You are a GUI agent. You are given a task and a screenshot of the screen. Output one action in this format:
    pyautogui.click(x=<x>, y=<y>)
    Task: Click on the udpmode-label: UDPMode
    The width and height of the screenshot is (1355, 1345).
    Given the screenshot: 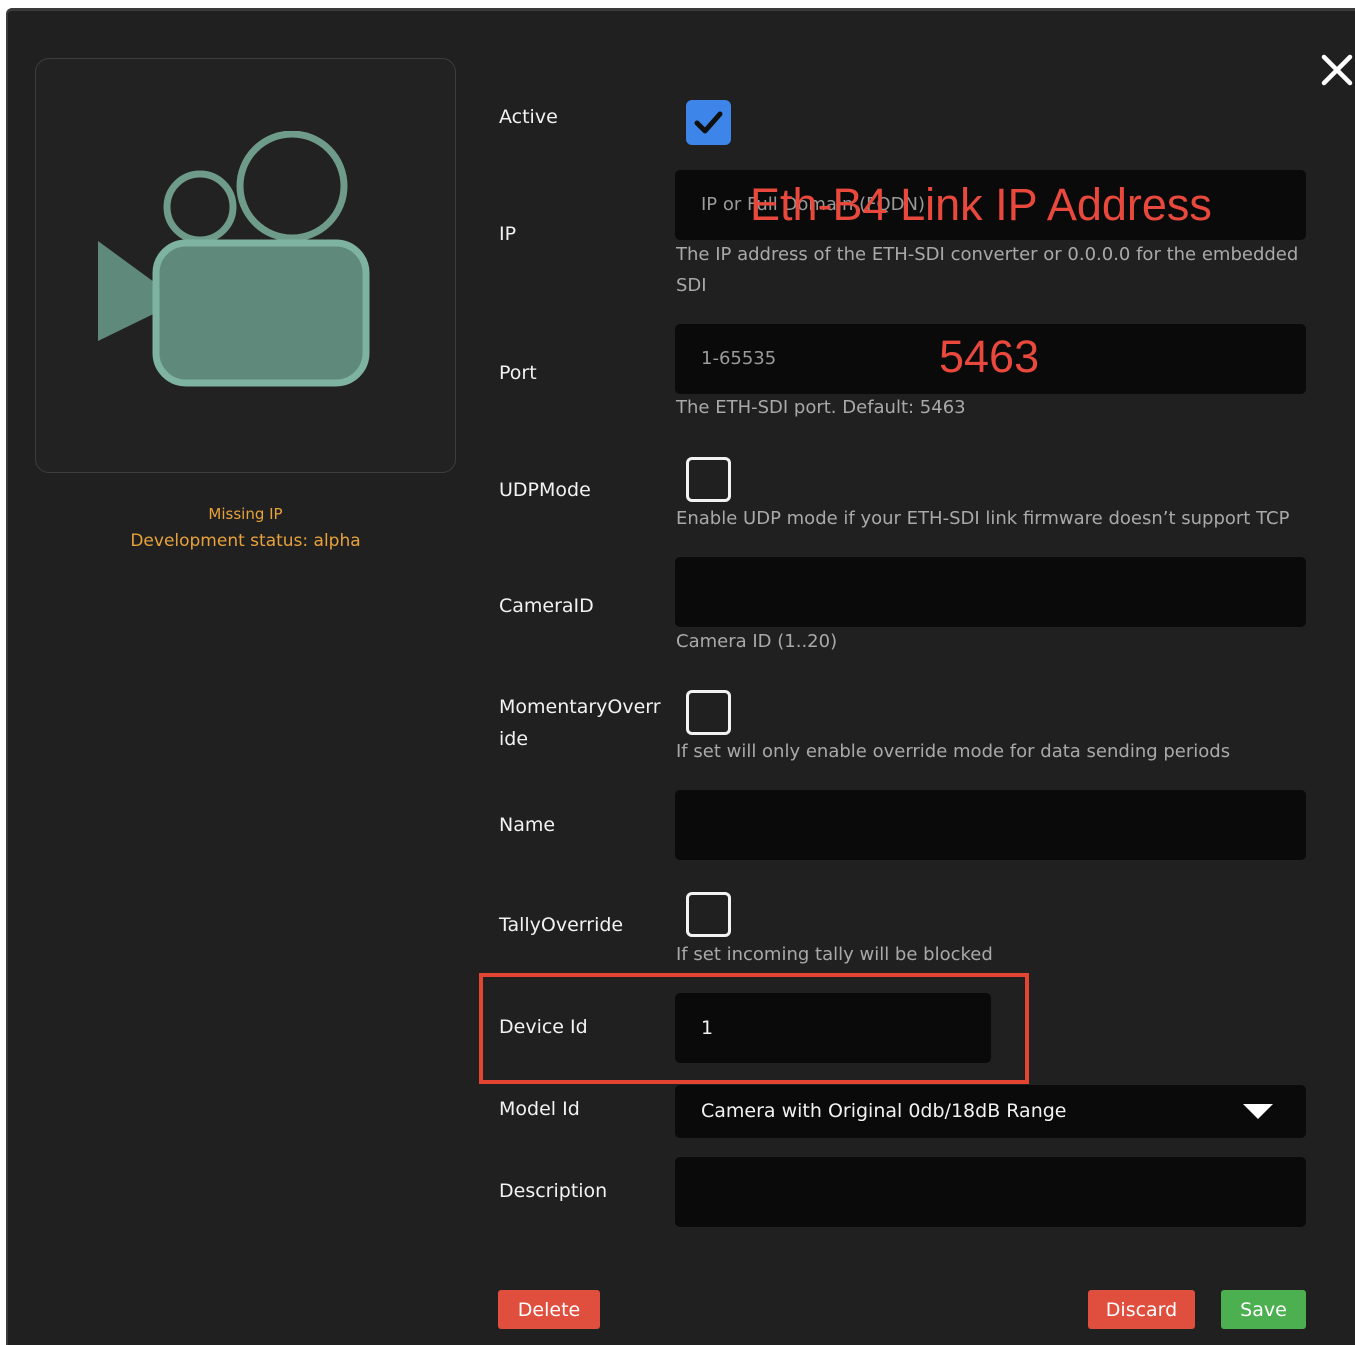 What is the action you would take?
    pyautogui.click(x=545, y=490)
    